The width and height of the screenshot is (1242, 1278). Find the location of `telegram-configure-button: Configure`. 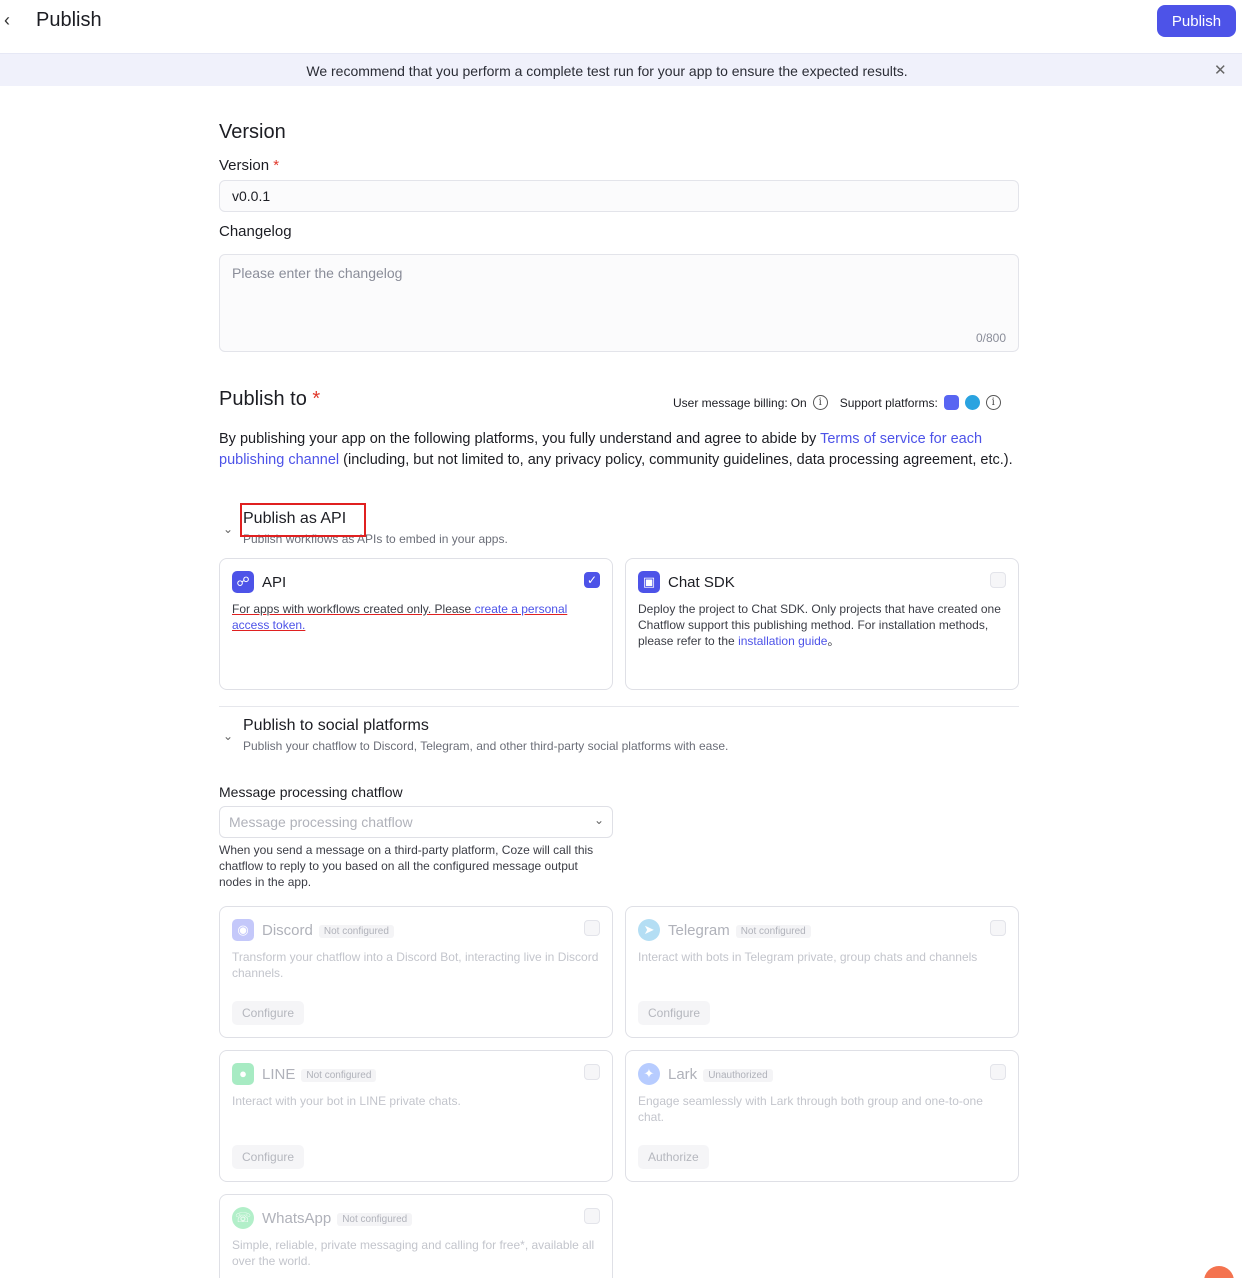

telegram-configure-button: Configure is located at coordinates (674, 1013).